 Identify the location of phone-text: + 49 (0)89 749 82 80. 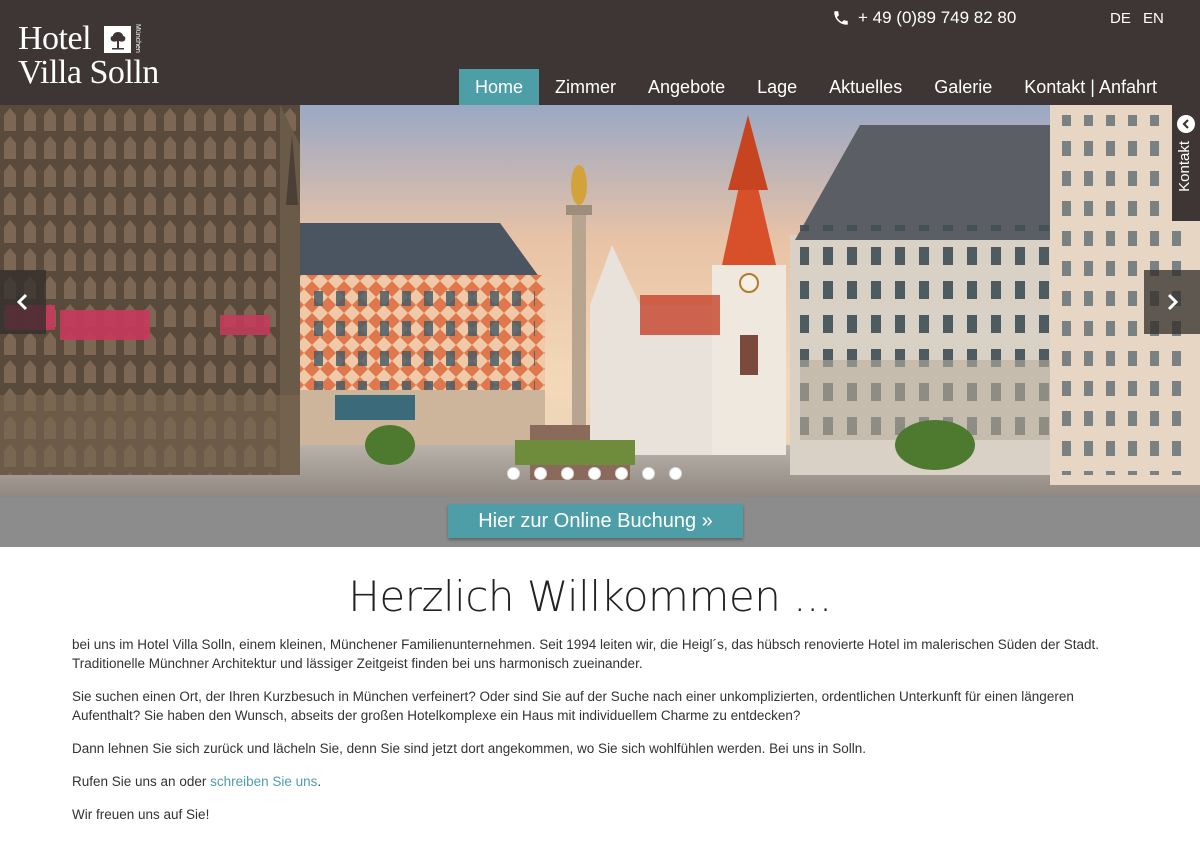
(937, 17).